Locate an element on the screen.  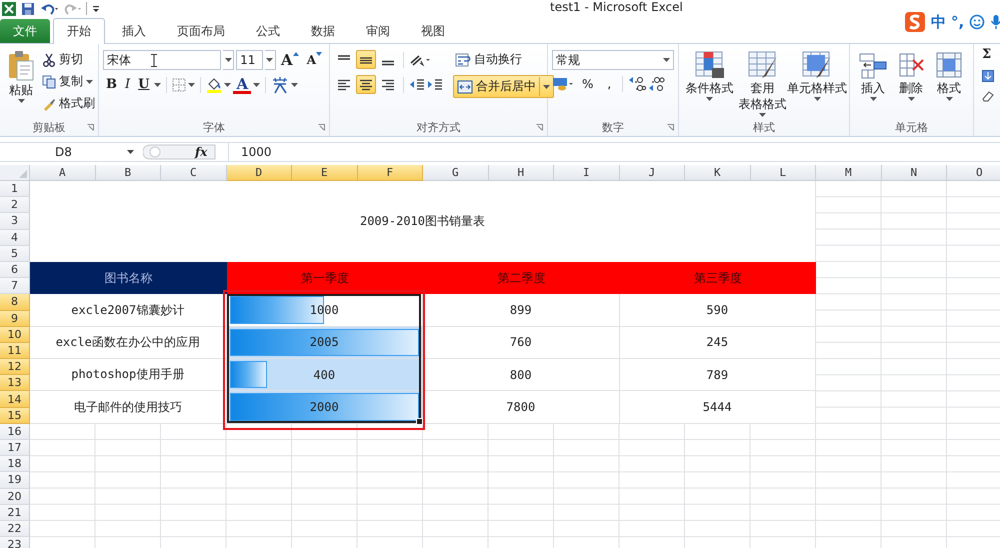
fill-color-icon is located at coordinates (214, 85).